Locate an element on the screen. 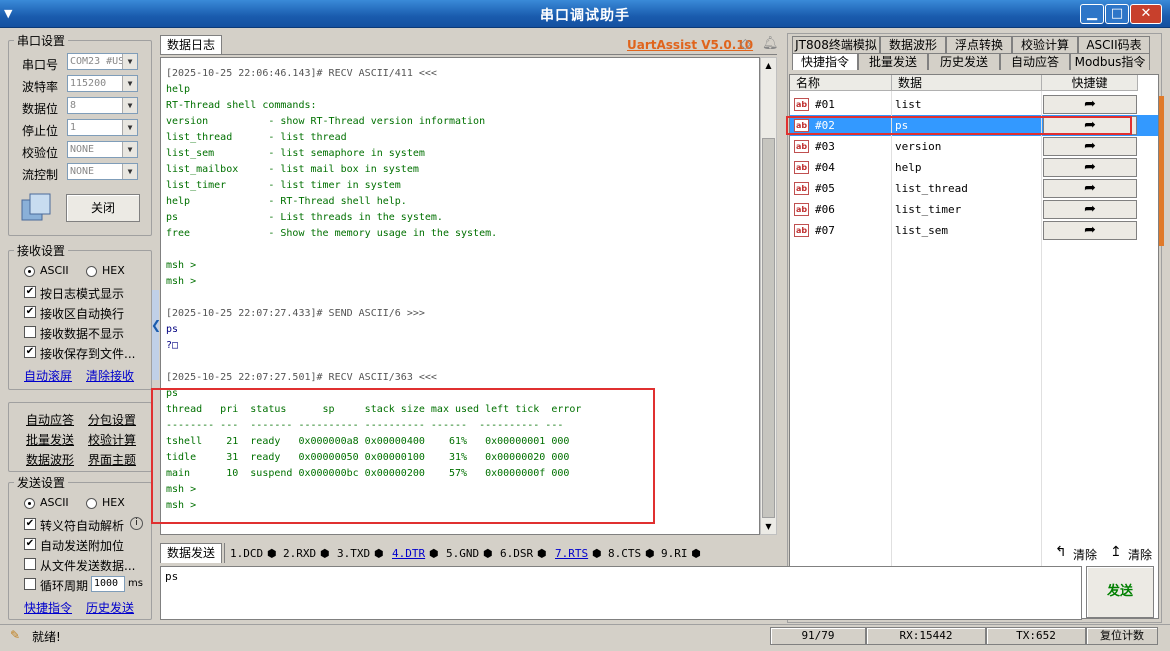 This screenshot has height=651, width=1170. tab-quick-4: Modbus指令 is located at coordinates (1110, 61).